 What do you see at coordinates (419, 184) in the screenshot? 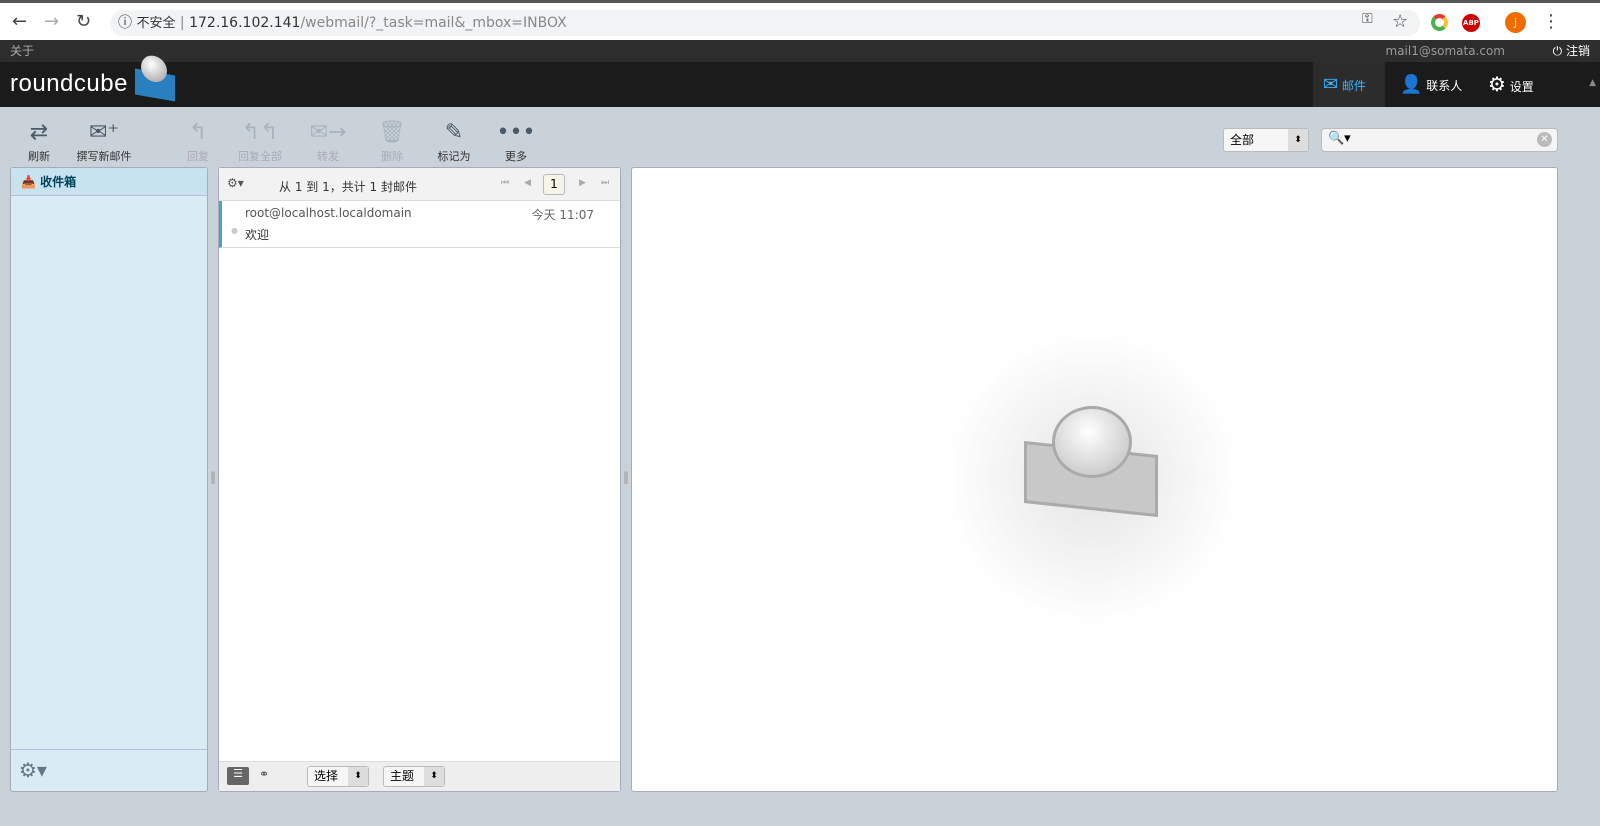
I see `list-header: ⚙▾ 从 1 到 1，共计 1 封邮件 ⏮ ◀ 1 ▶ ⏭` at bounding box center [419, 184].